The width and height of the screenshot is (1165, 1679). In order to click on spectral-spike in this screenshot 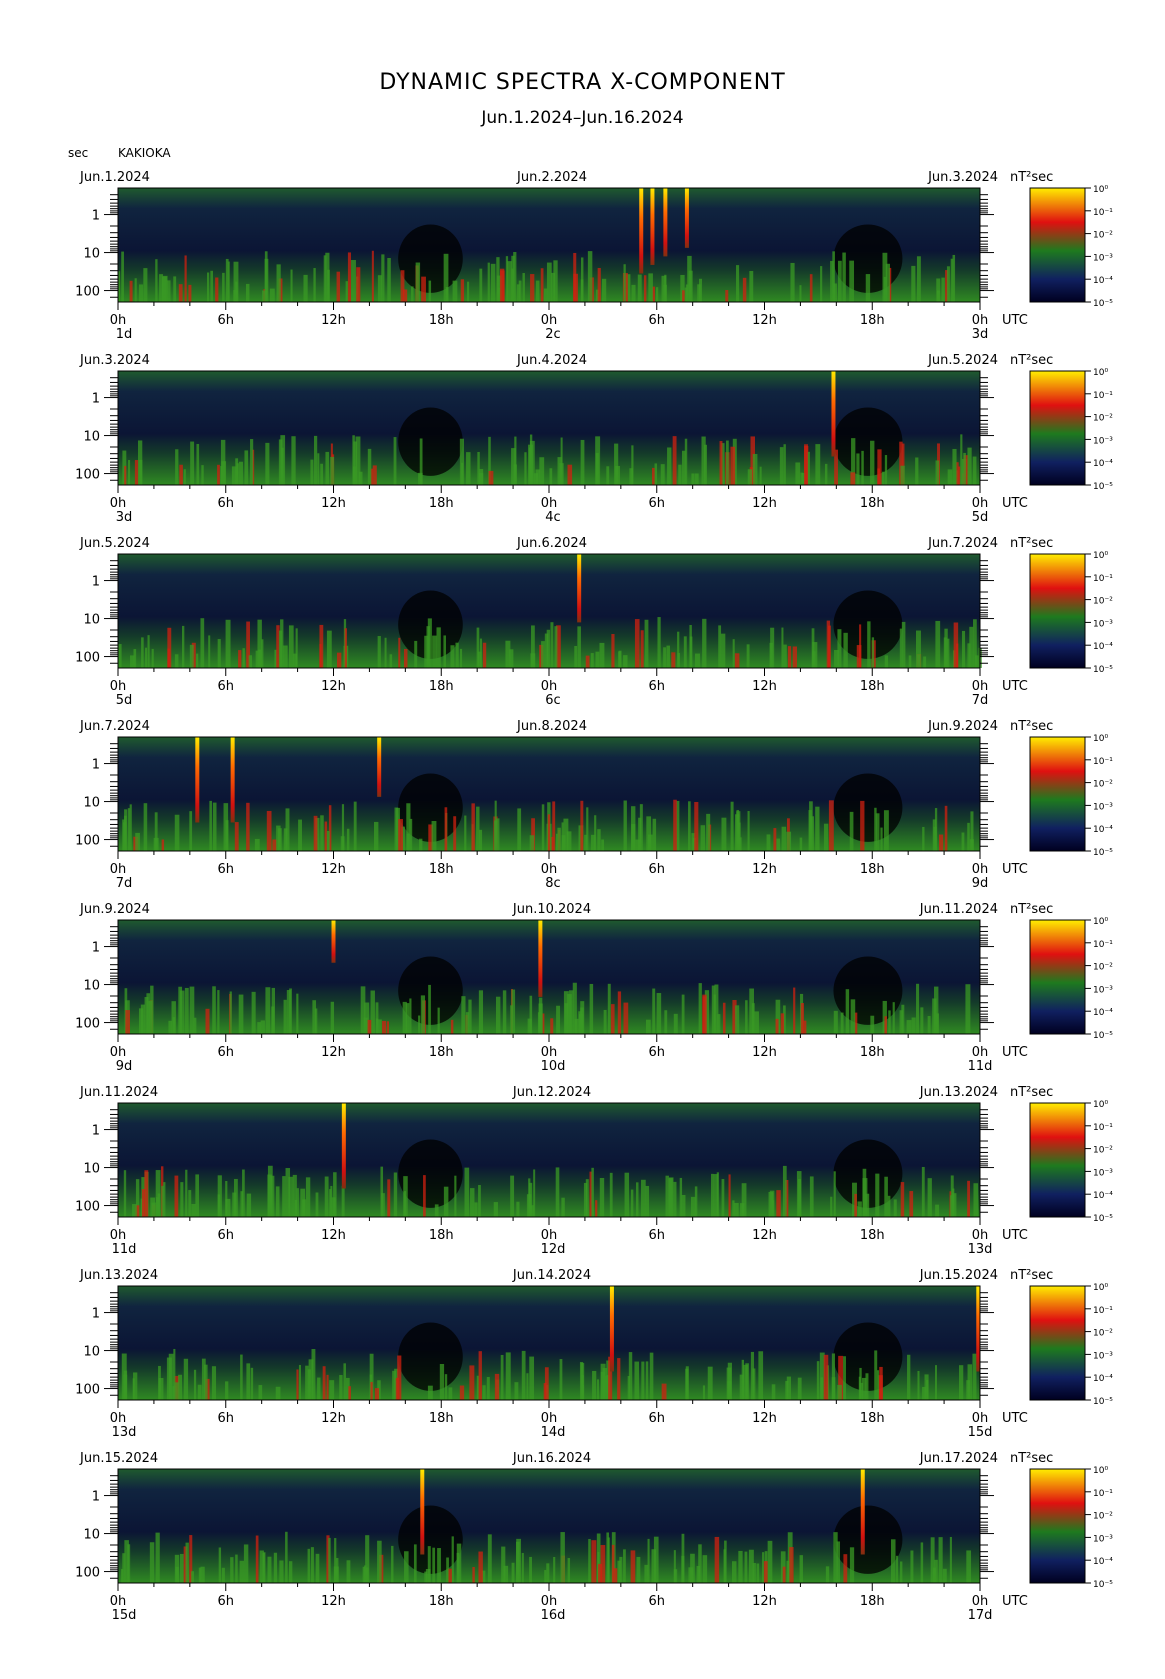, I will do `click(343, 1146)`.